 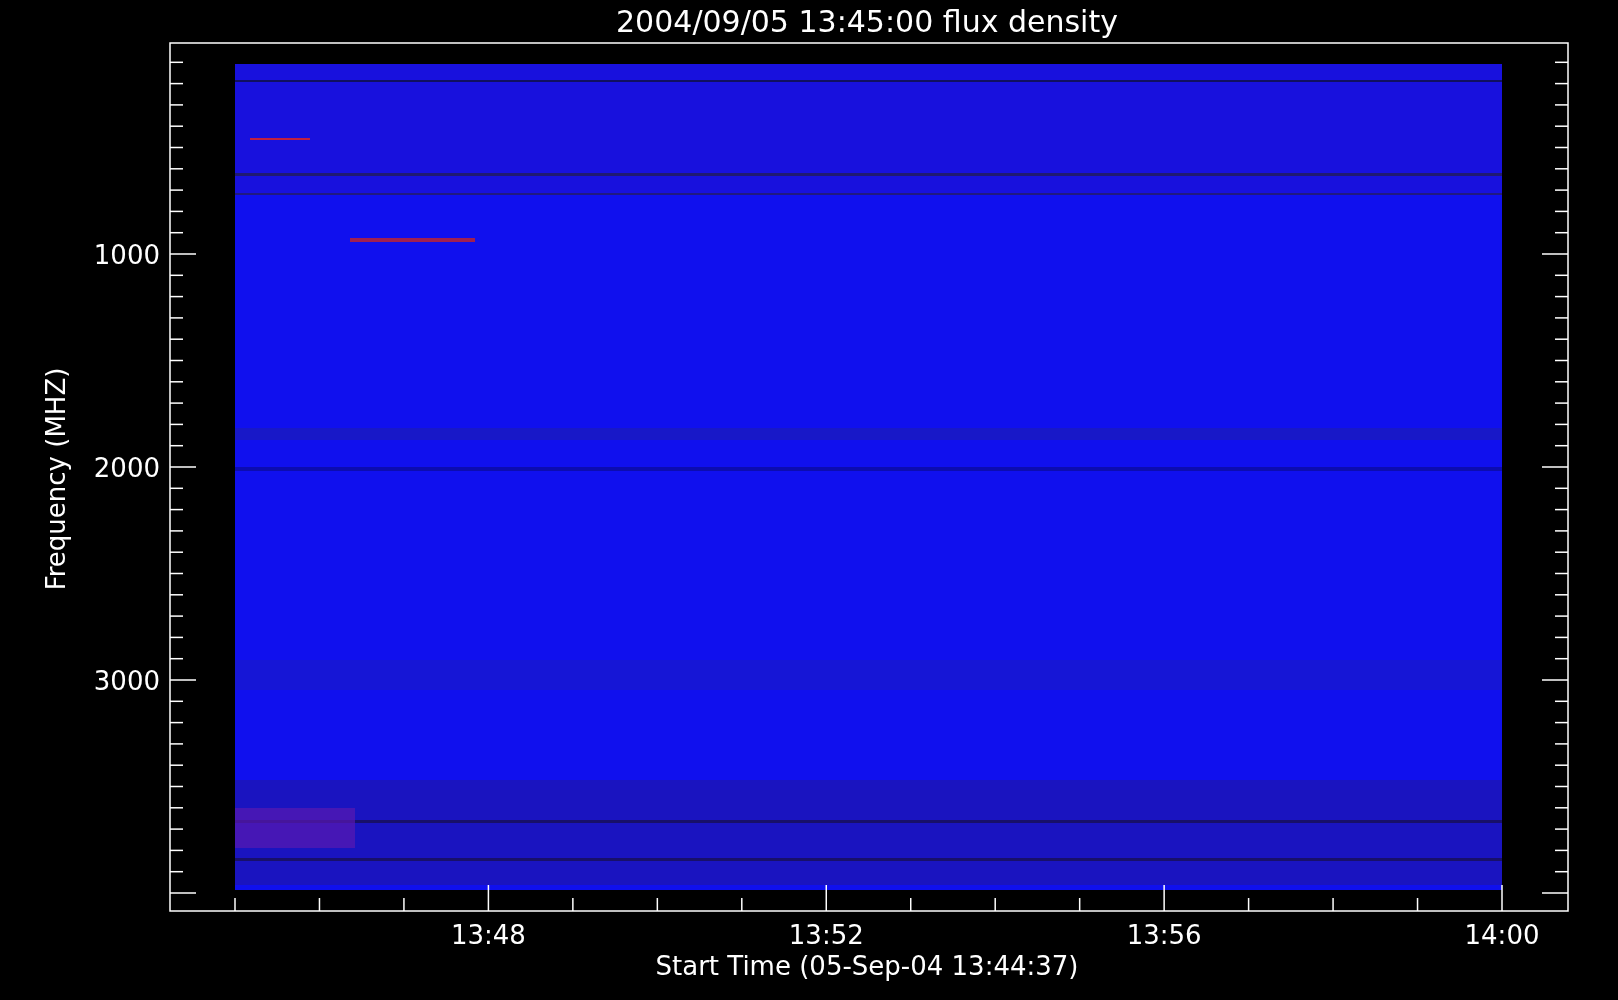 I want to click on chart-title: 2004/09/05 13:45:00 flux density, so click(x=867, y=21).